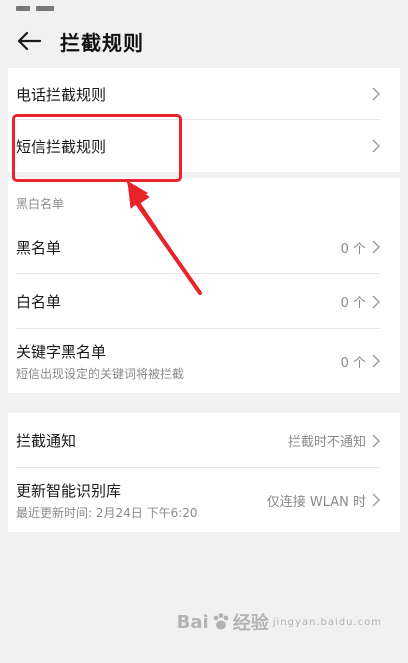 The height and width of the screenshot is (663, 408). I want to click on watermark-url: jingyan.baidu.com, so click(327, 622).